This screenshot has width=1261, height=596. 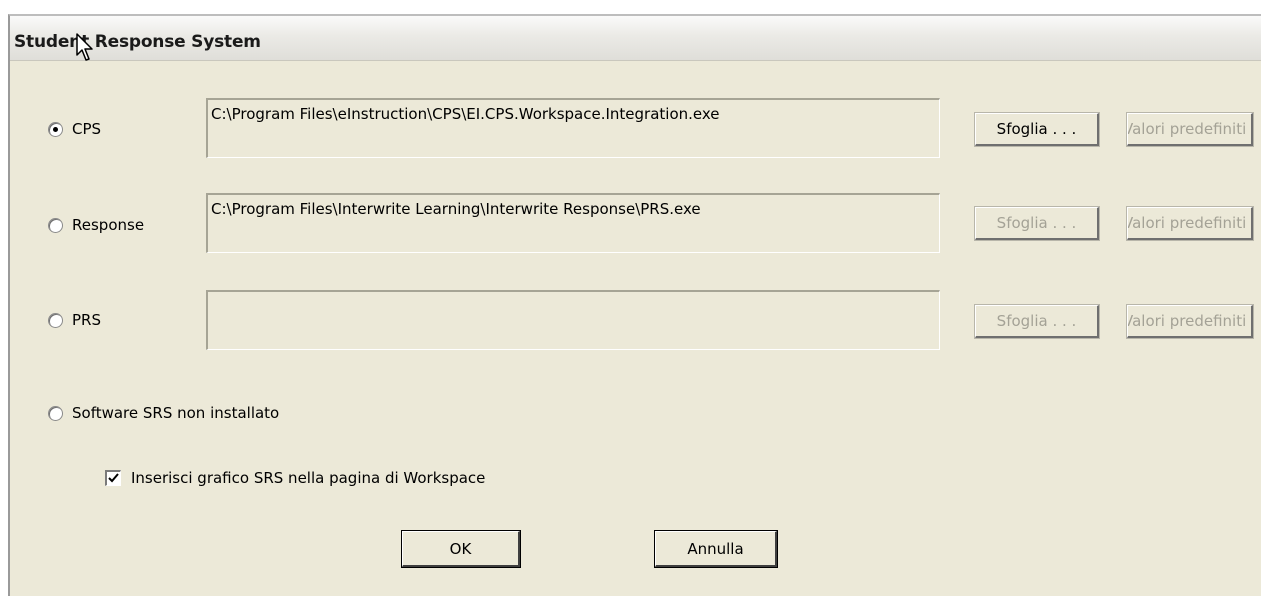 I want to click on cps-defaults-button: Valori predefiniti, so click(x=1190, y=129).